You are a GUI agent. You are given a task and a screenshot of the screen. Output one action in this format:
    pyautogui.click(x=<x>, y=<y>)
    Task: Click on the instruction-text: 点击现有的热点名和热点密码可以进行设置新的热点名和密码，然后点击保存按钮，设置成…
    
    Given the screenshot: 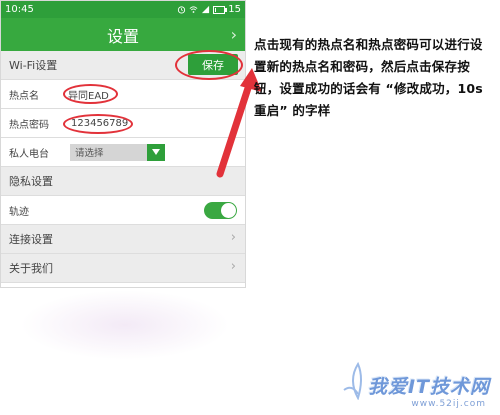 What is the action you would take?
    pyautogui.click(x=368, y=77)
    